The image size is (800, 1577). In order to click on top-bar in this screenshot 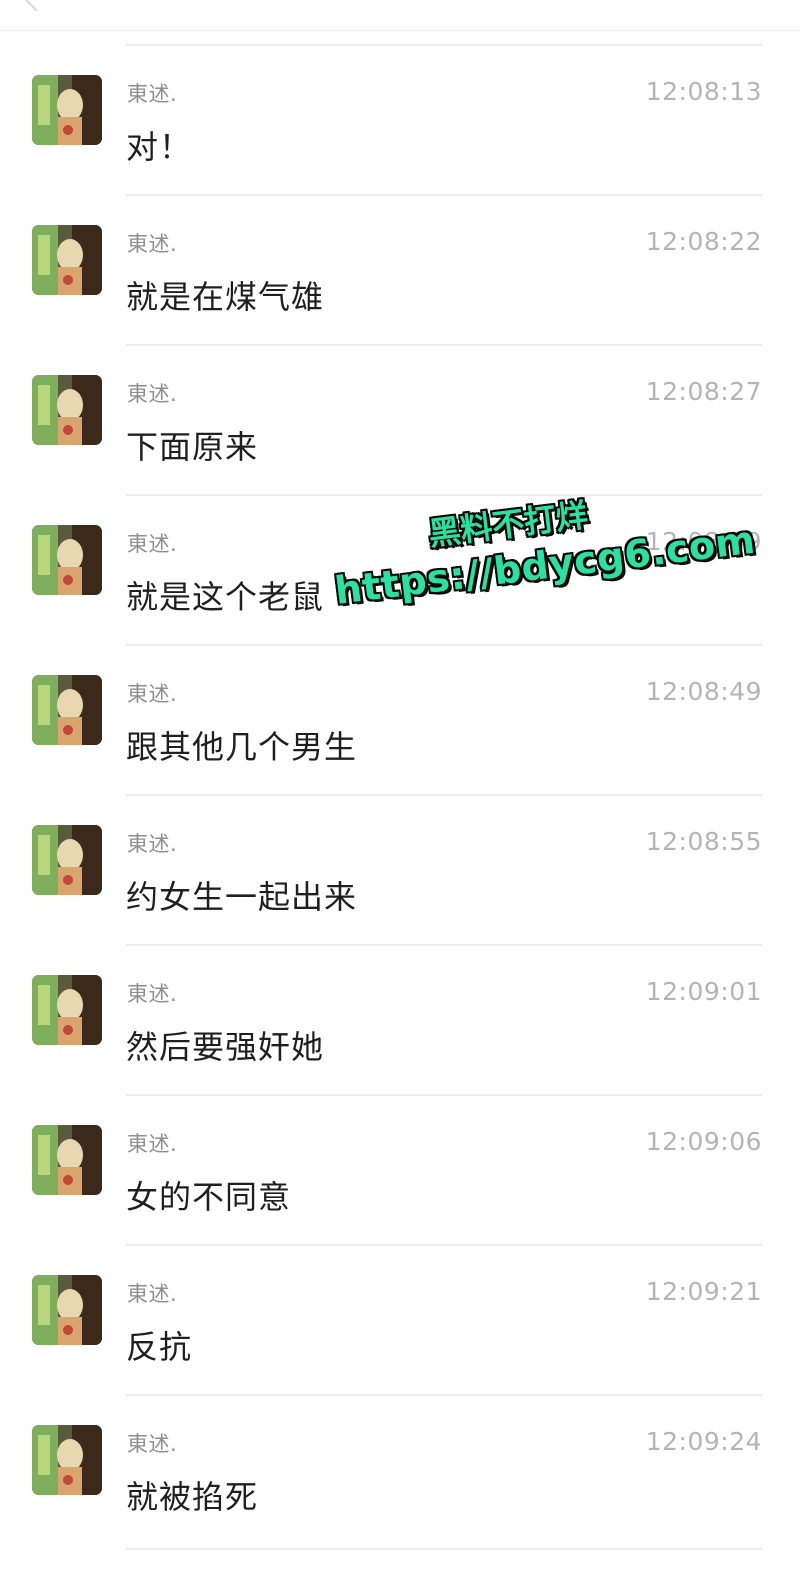, I will do `click(400, 15)`.